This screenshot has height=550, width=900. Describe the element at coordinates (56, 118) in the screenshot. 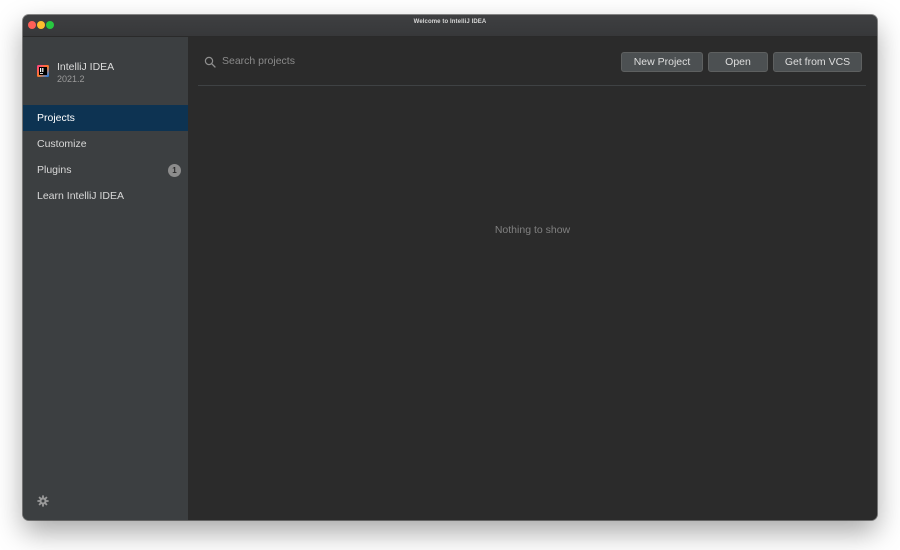

I see `sidebar-item-label: Projects` at that location.